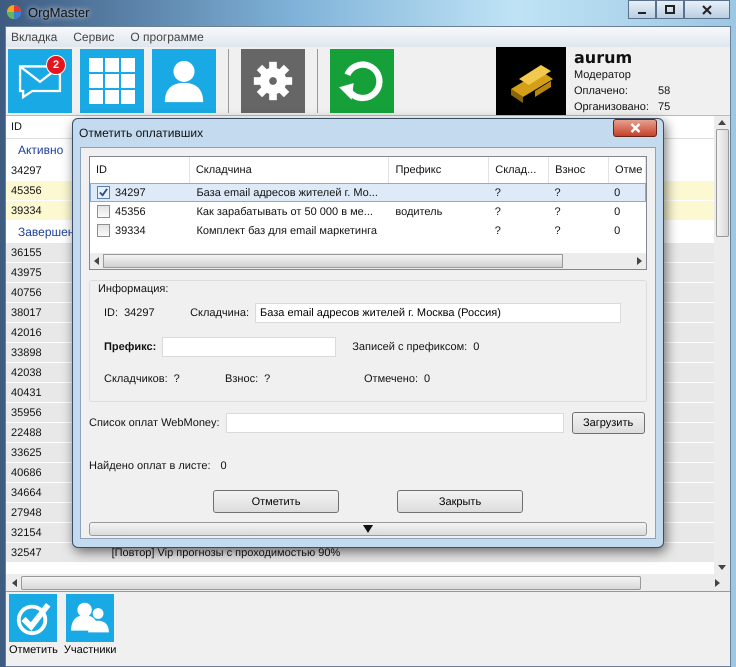  Describe the element at coordinates (26, 210) in the screenshot. I see `id-cell: 39334` at that location.